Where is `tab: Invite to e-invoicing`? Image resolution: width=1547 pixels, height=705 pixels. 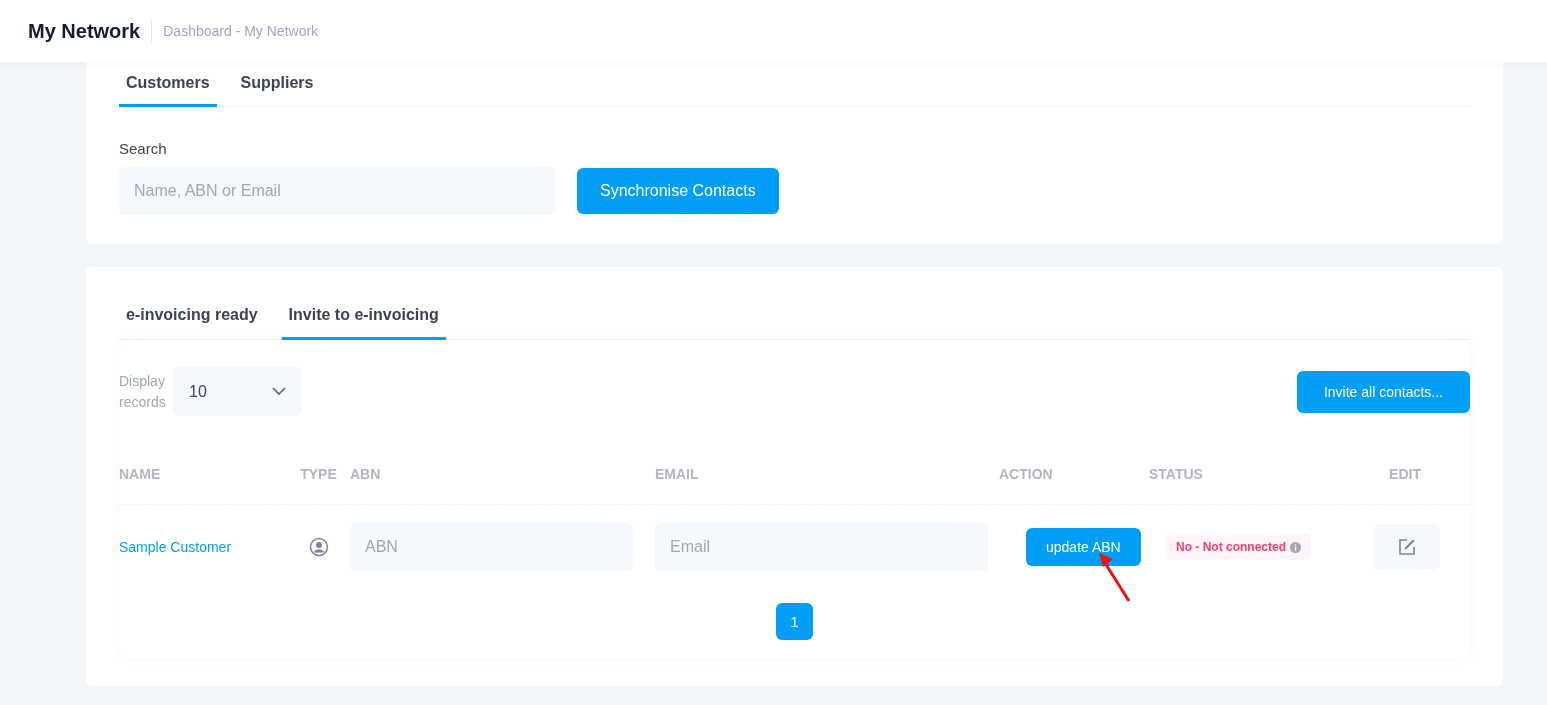
tab: Invite to e-invoicing is located at coordinates (363, 316).